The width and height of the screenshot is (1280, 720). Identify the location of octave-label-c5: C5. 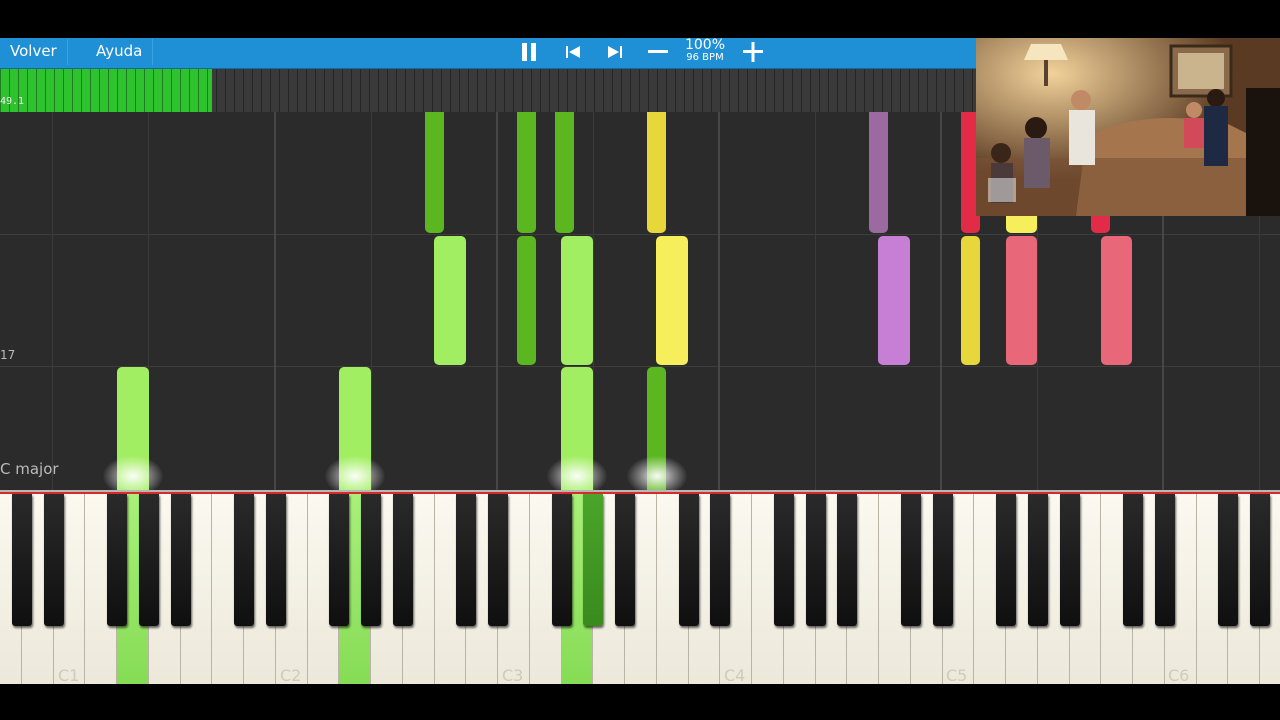
(957, 675).